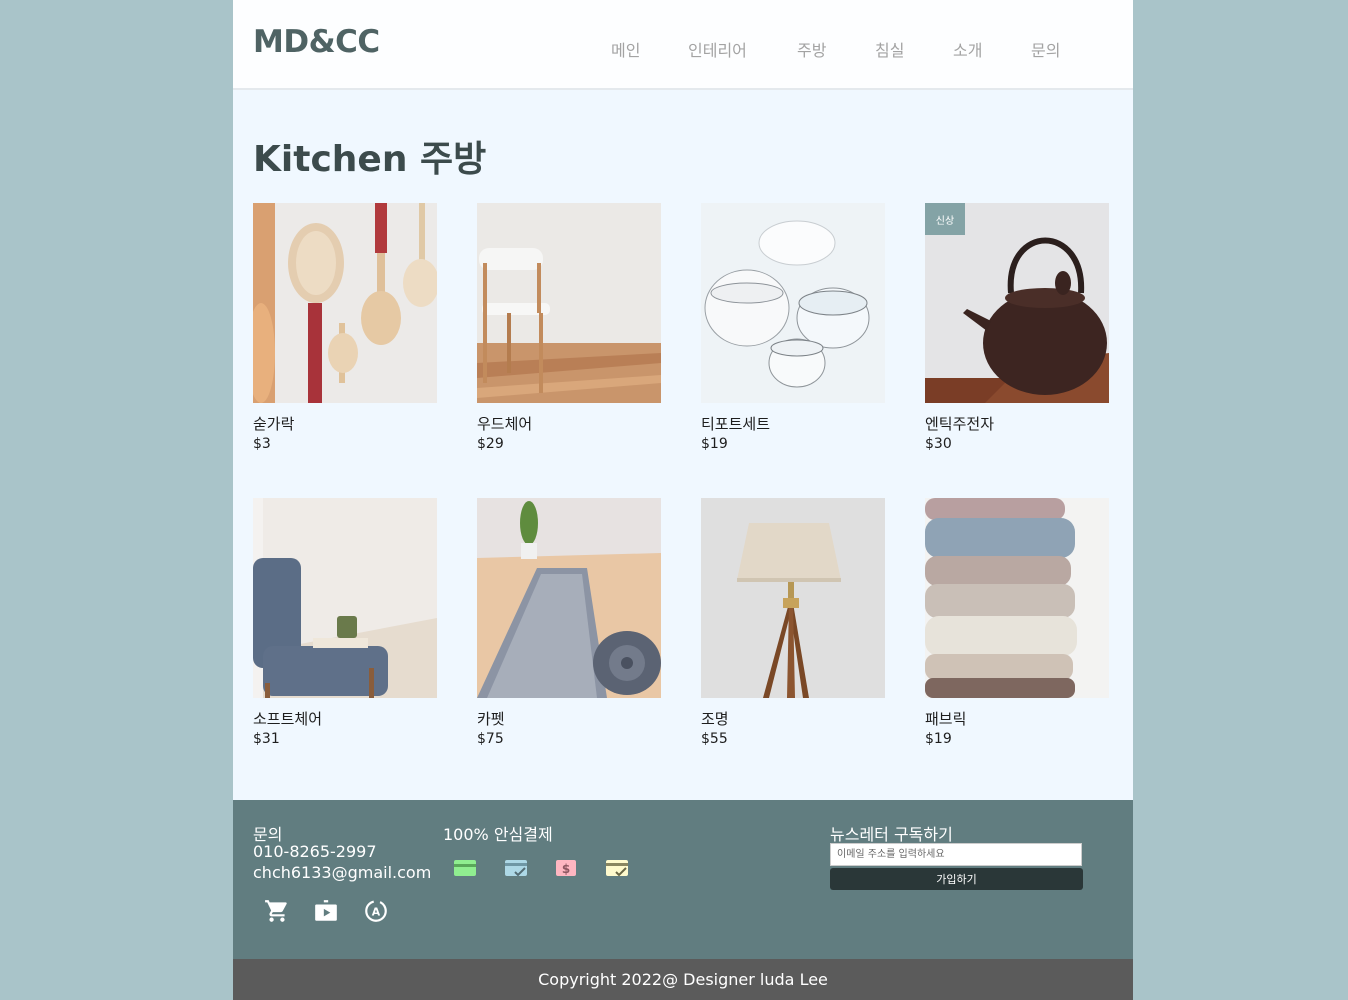  What do you see at coordinates (490, 444) in the screenshot?
I see `product-price: $29` at bounding box center [490, 444].